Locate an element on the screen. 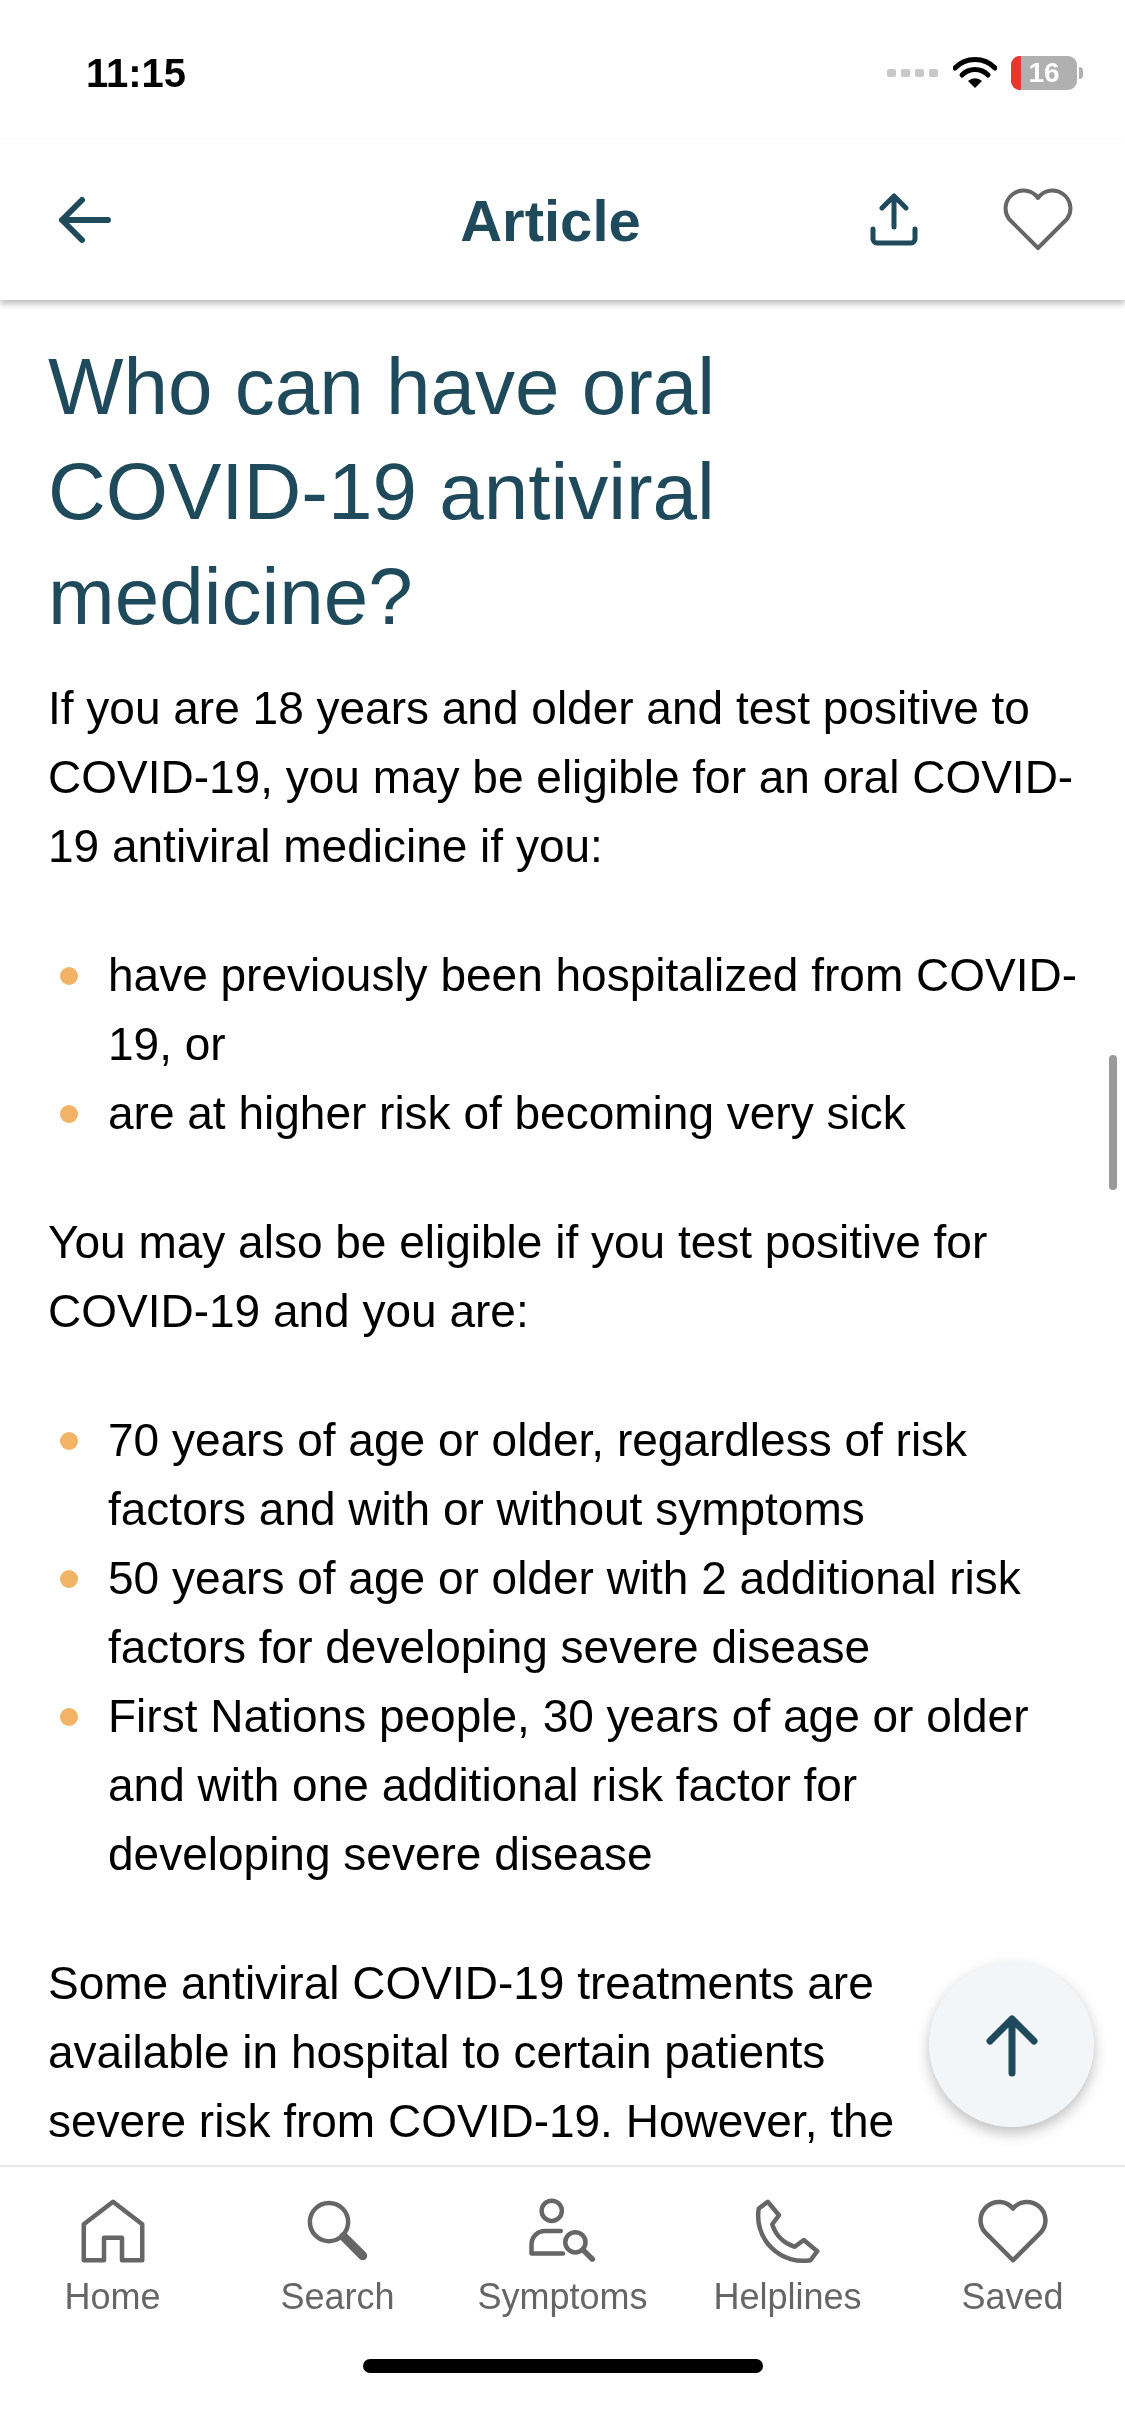 This screenshot has width=1125, height=2436. tab-bar-item: Home is located at coordinates (112, 2257).